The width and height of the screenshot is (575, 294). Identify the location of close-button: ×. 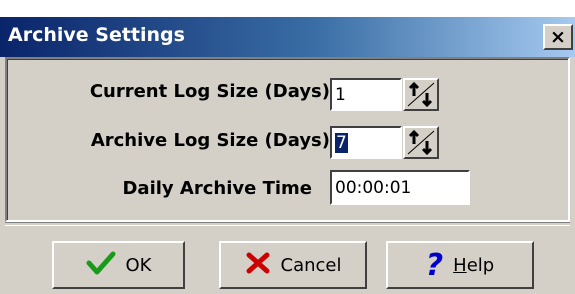
(558, 37).